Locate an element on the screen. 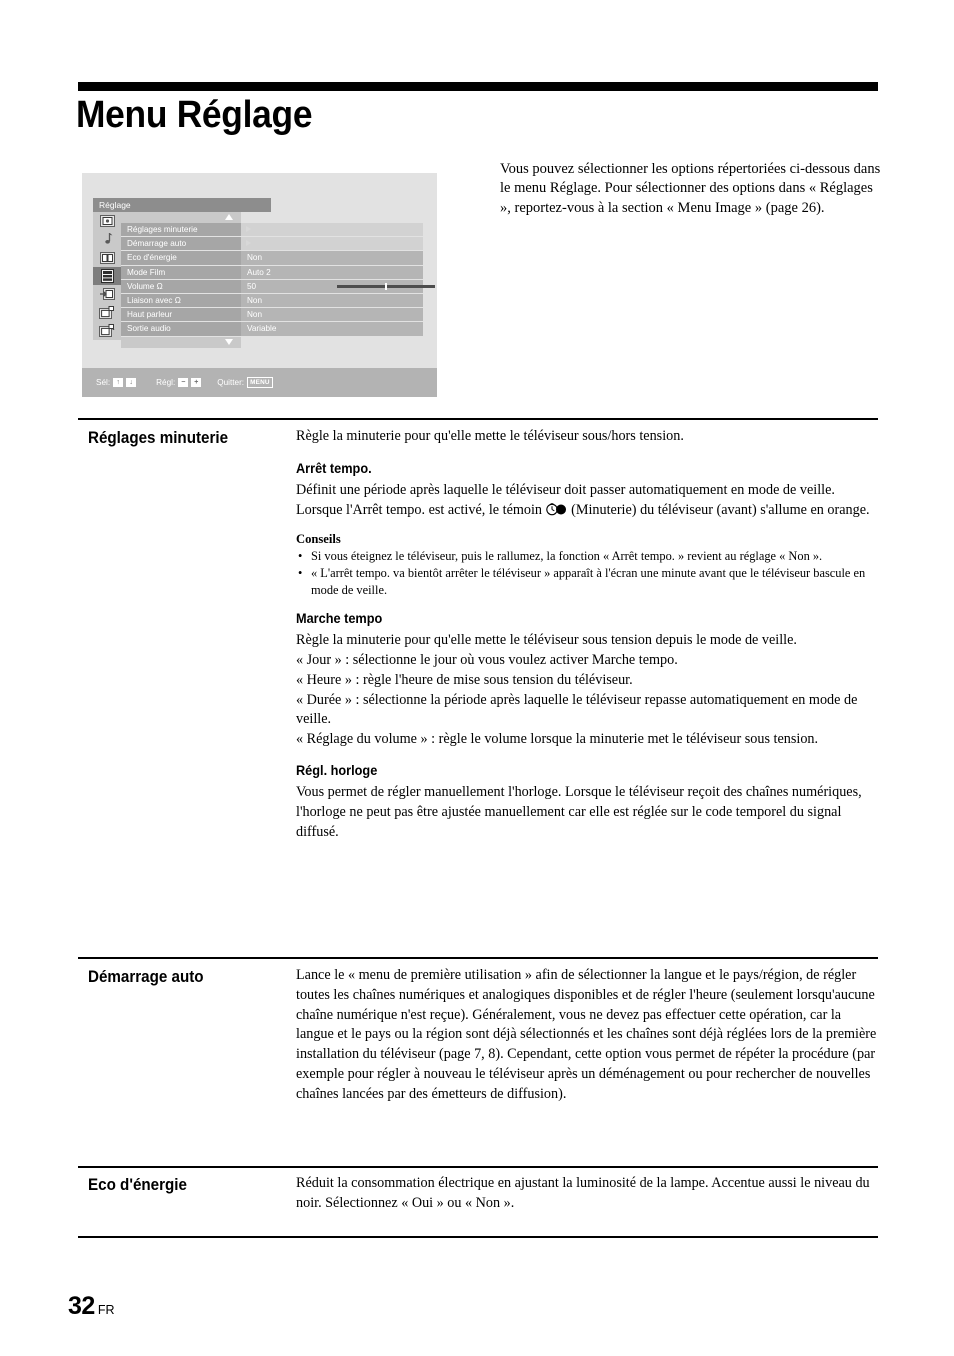  section-heading-reglages-minuterie: Réglages minuterie is located at coordinates (158, 438).